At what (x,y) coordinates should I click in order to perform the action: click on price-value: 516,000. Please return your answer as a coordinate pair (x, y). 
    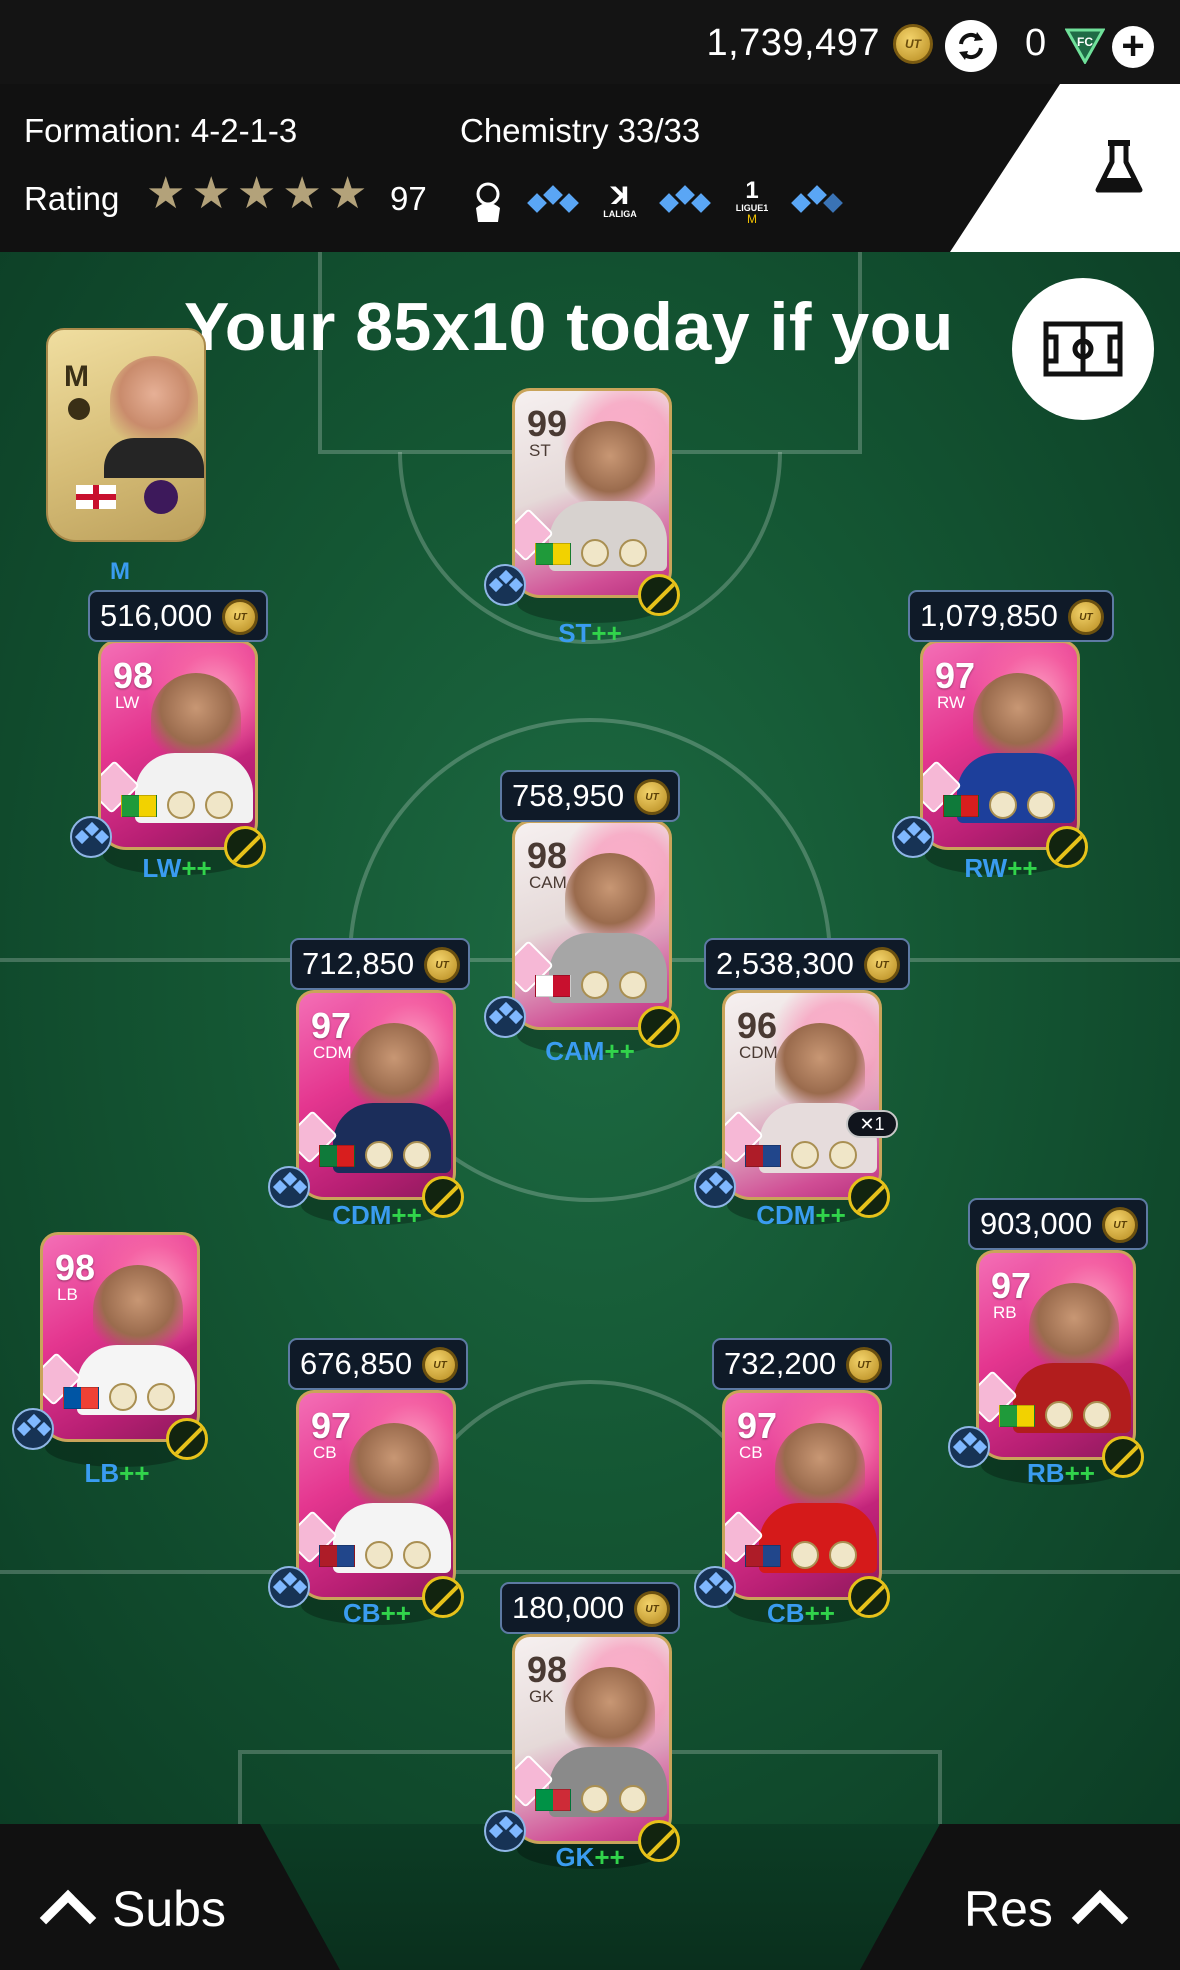
    Looking at the image, I should click on (156, 615).